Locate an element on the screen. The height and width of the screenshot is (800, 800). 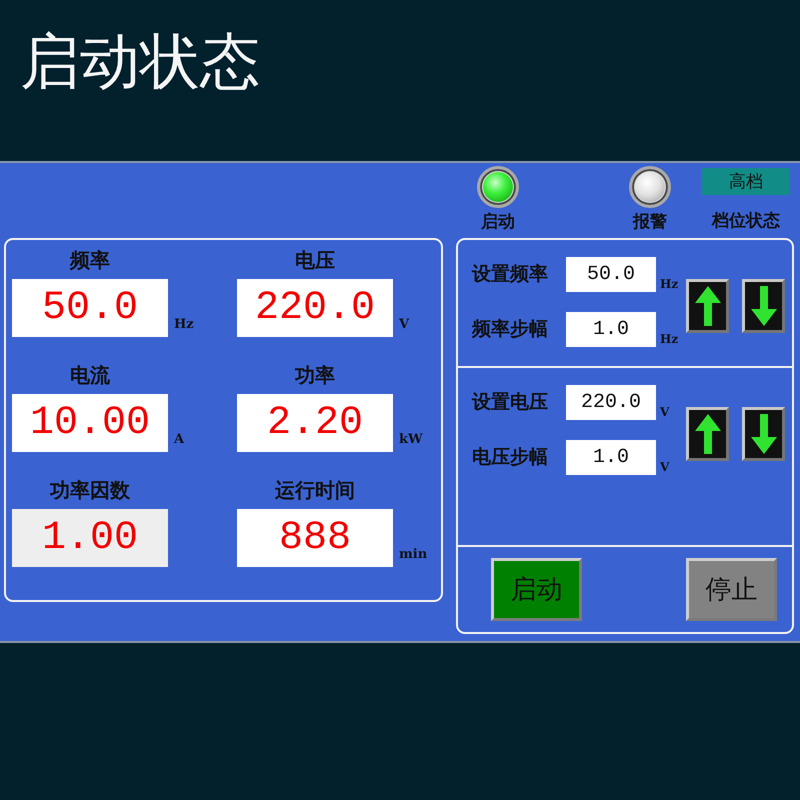
setpoint-label: 电压步幅 is located at coordinates (510, 457).